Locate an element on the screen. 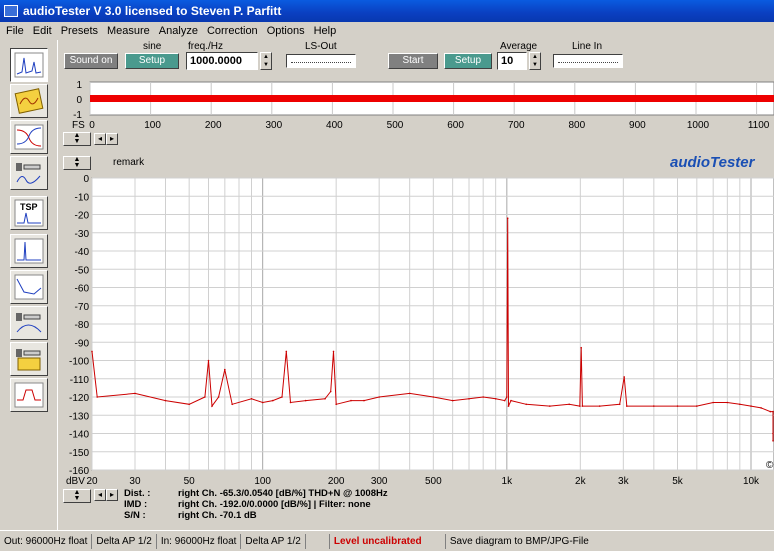 This screenshot has height=551, width=774. menu-correction: Correction is located at coordinates (232, 31).